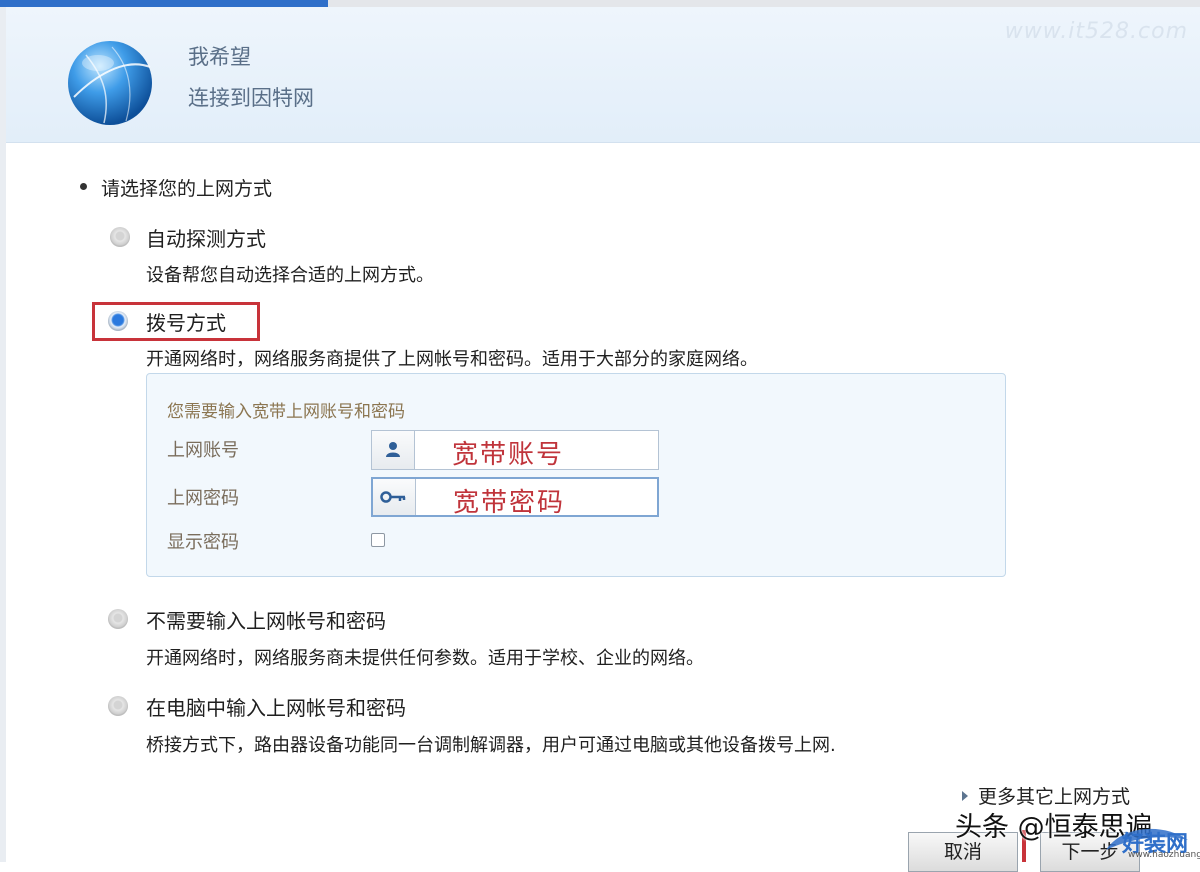 The image size is (1200, 872). What do you see at coordinates (491, 745) in the screenshot?
I see `option-pc-dialup-desc: 桥接方式下，路由器设备功能同一台调制解调器，用户可通过电脑或其他设备拨号上网.` at bounding box center [491, 745].